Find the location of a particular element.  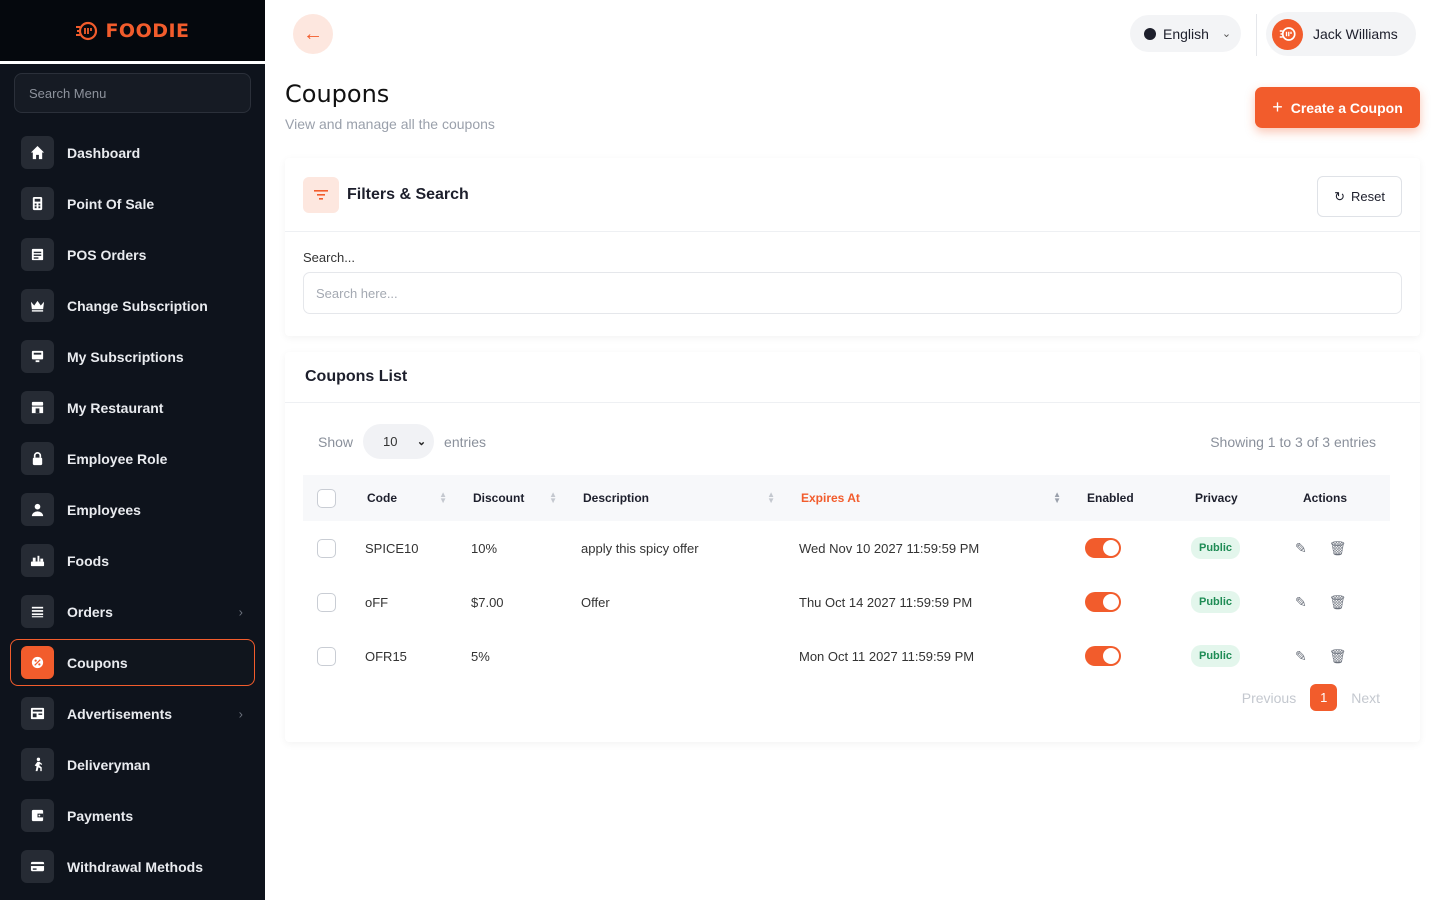

sidebar-item-label: Change Subscription is located at coordinates (137, 305).